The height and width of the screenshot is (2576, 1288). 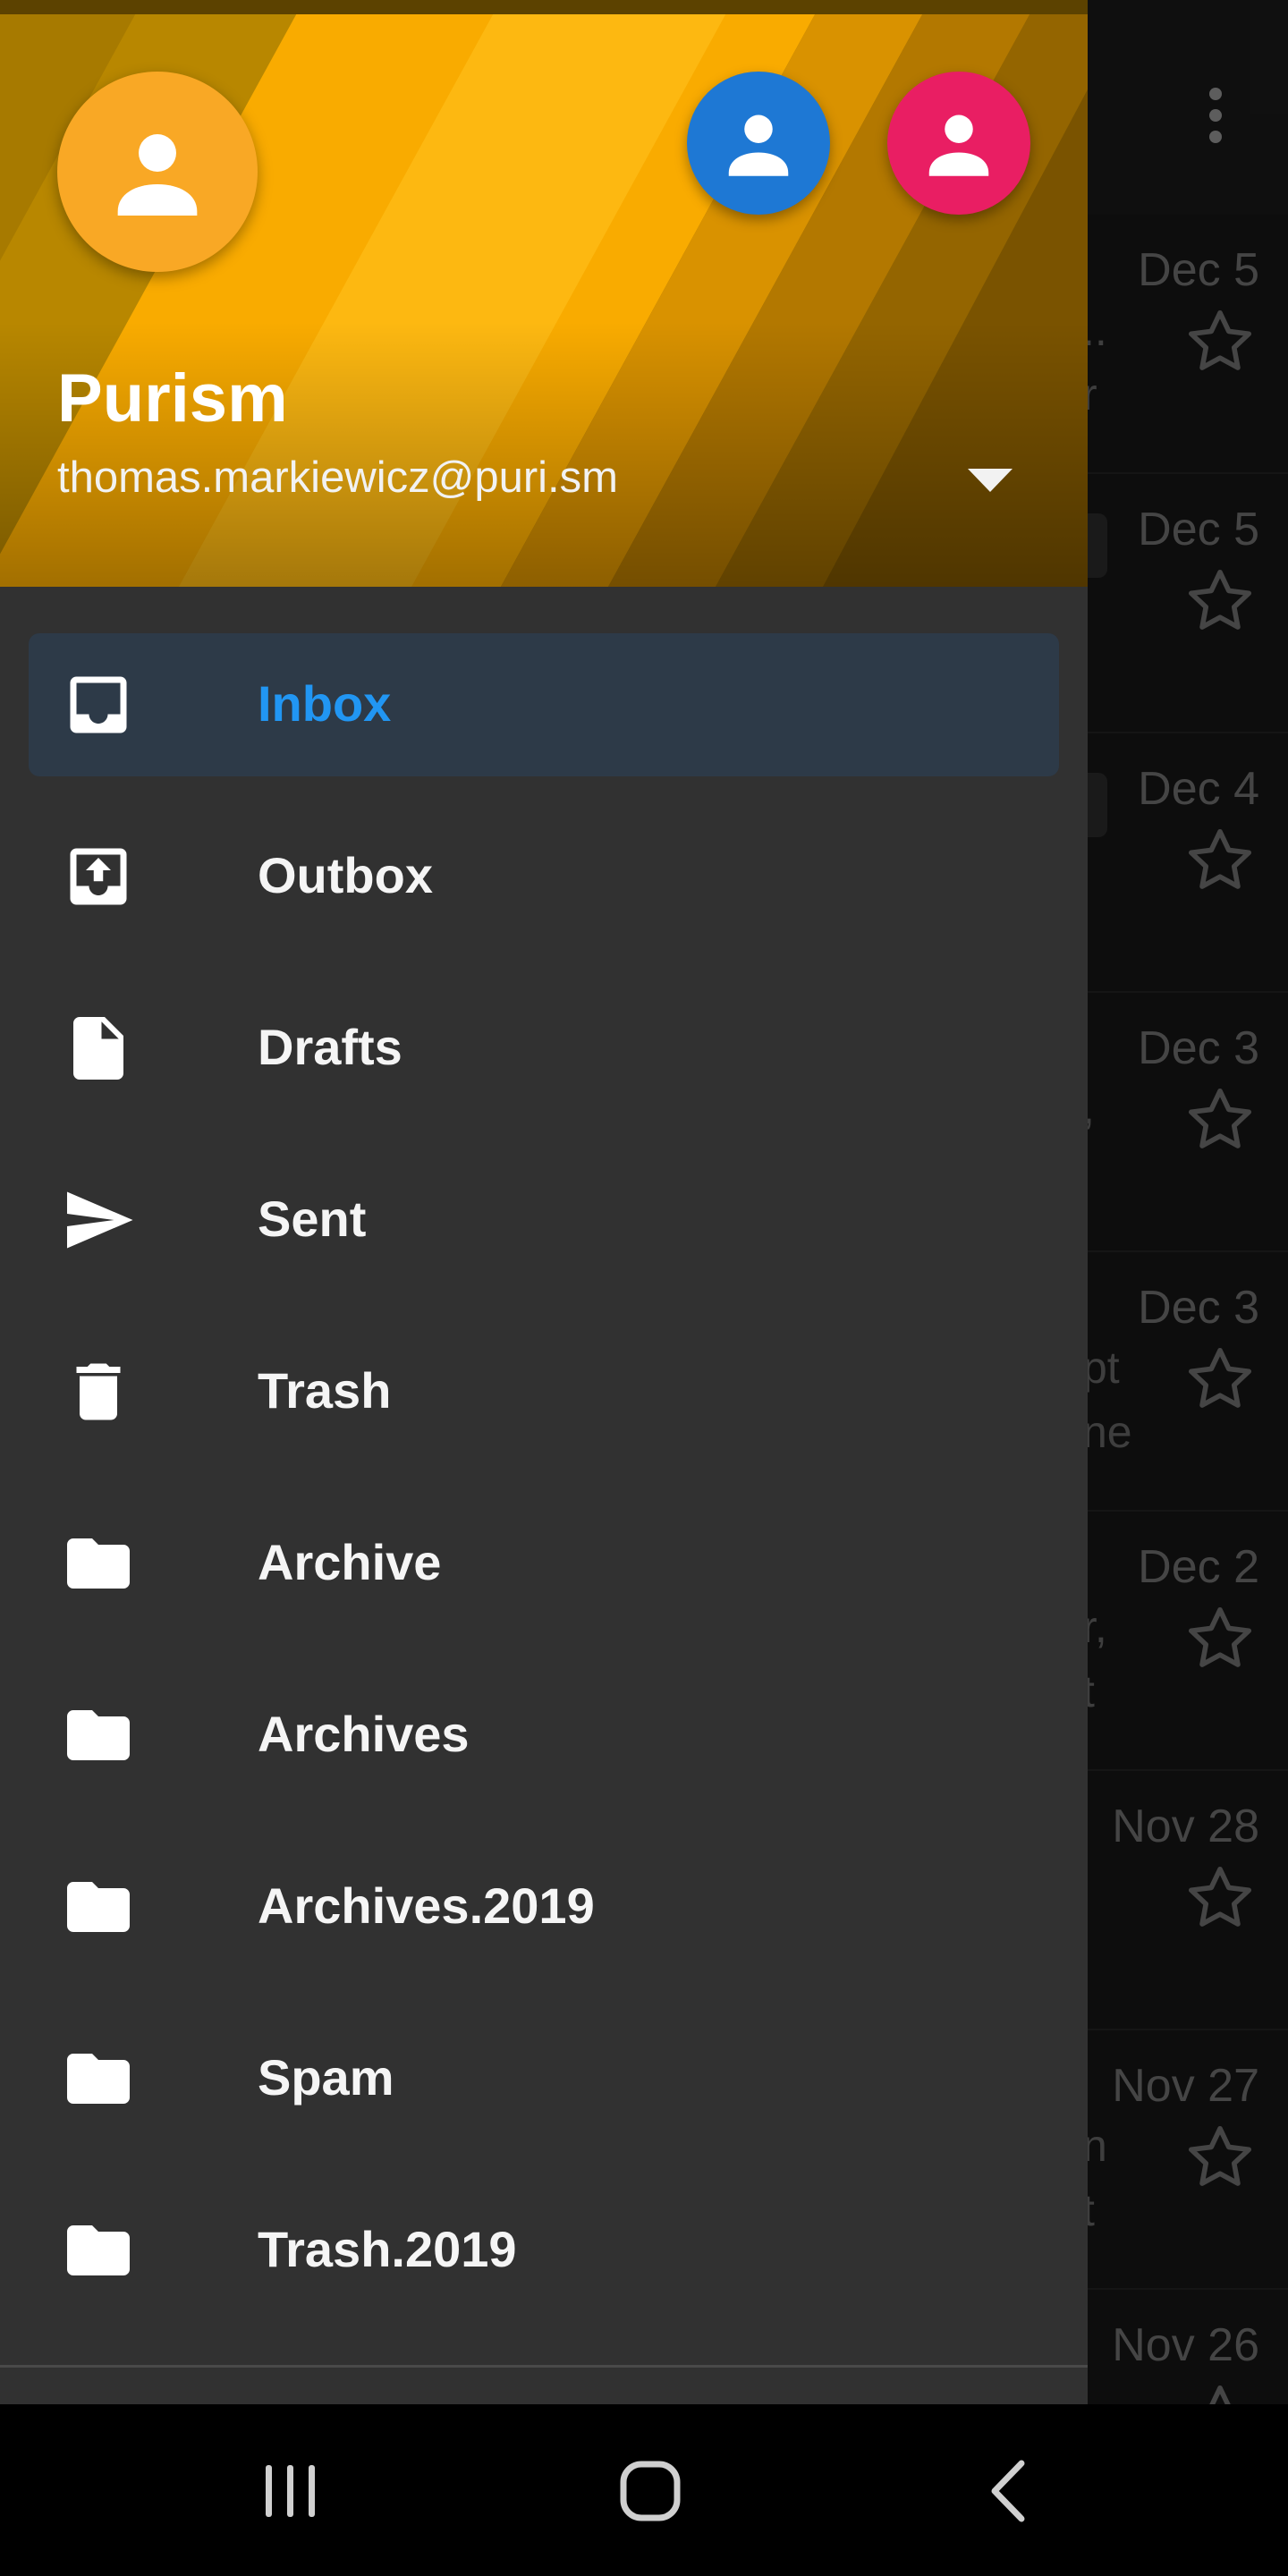 I want to click on folder-item-archive: Archive, so click(x=544, y=1563).